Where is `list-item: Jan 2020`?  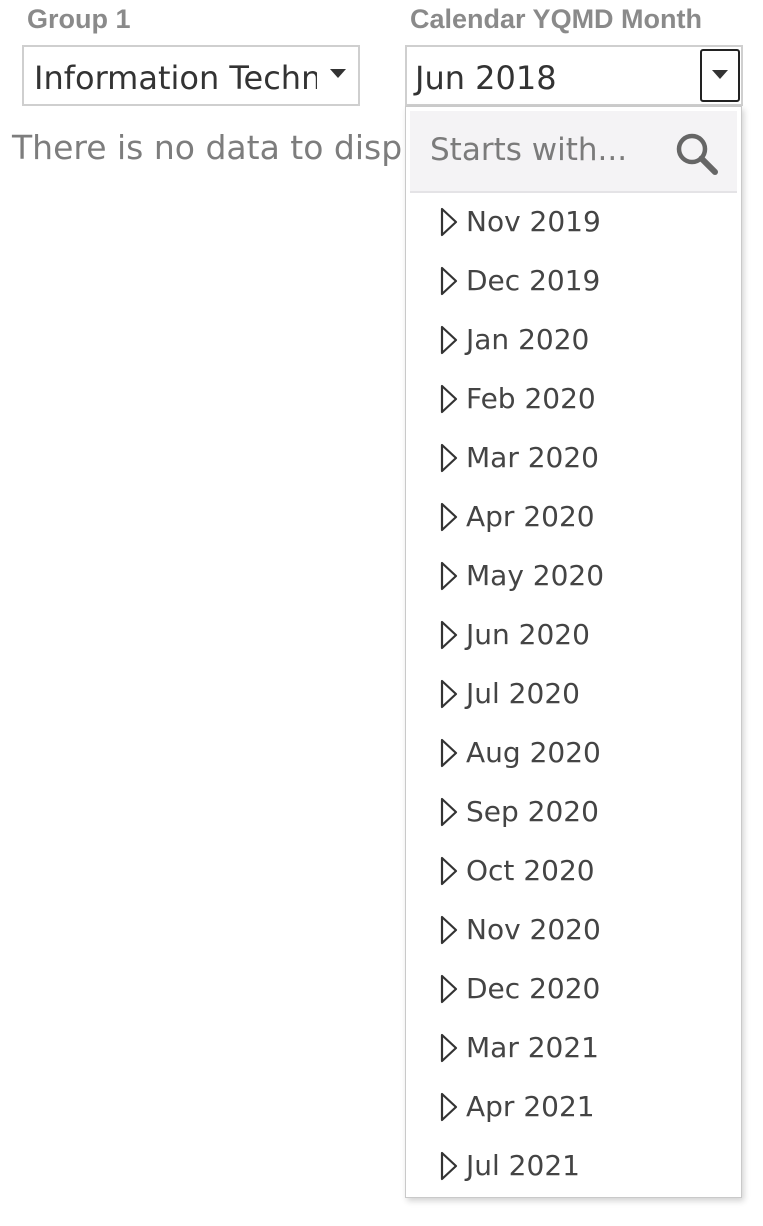
list-item: Jan 2020 is located at coordinates (573, 340).